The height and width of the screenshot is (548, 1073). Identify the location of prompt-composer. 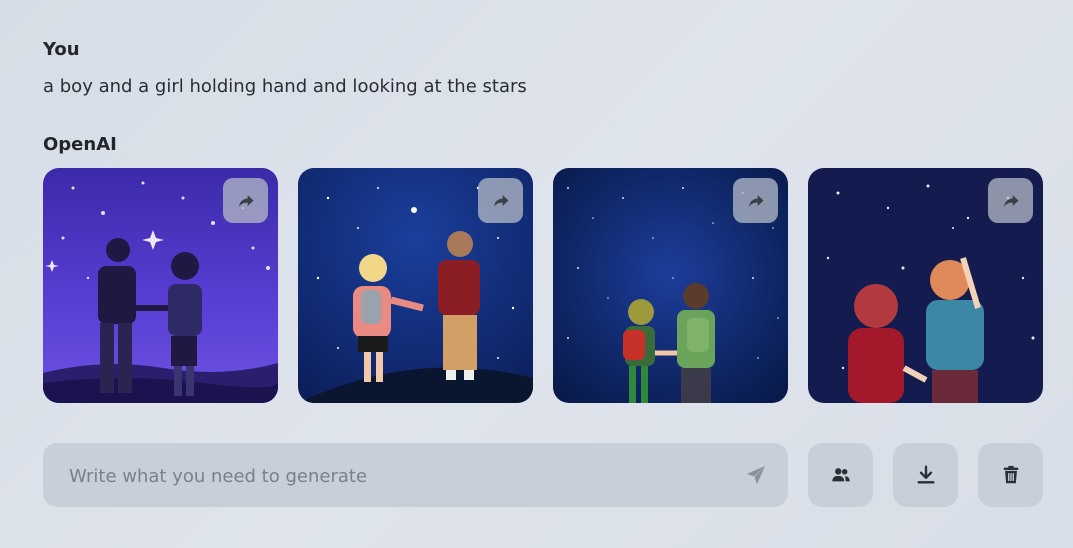
(415, 476).